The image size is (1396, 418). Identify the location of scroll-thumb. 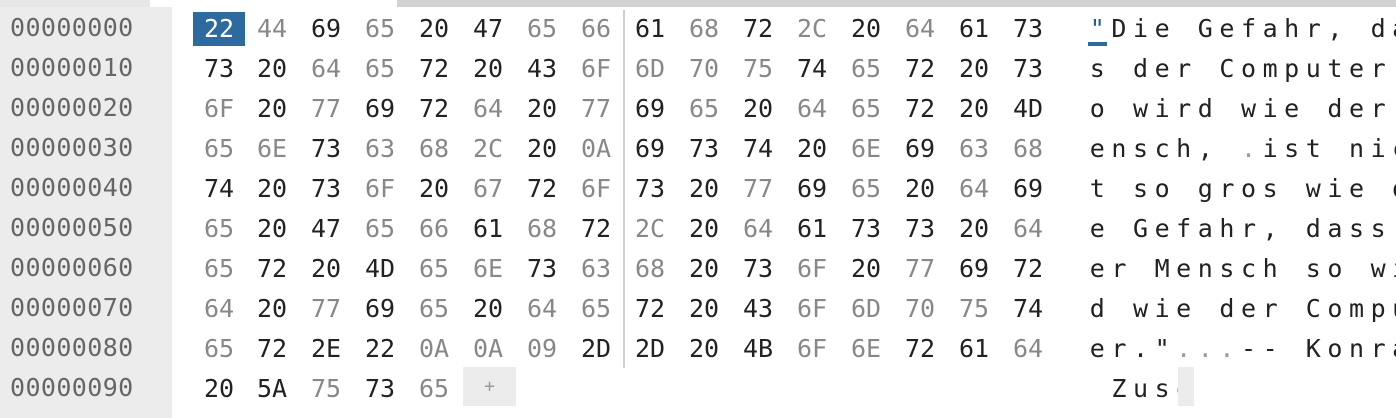
(896, 3).